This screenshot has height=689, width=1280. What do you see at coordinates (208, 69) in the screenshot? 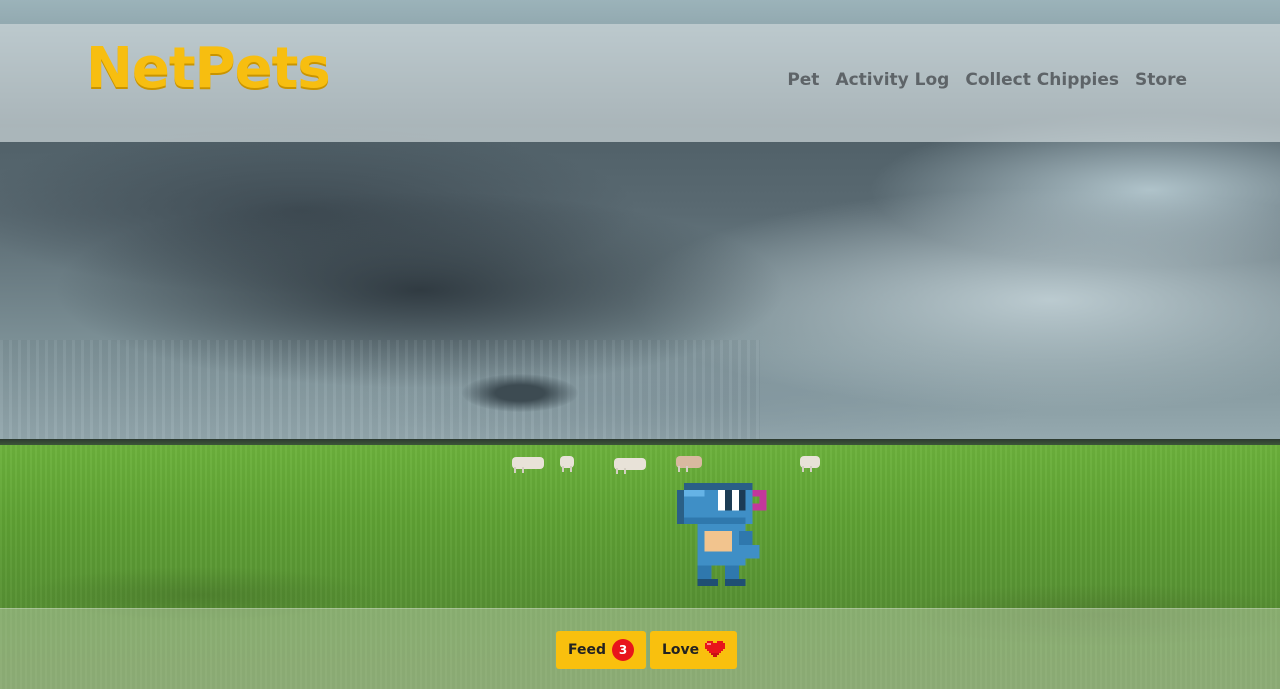
I see `netpets-logo: NetPets` at bounding box center [208, 69].